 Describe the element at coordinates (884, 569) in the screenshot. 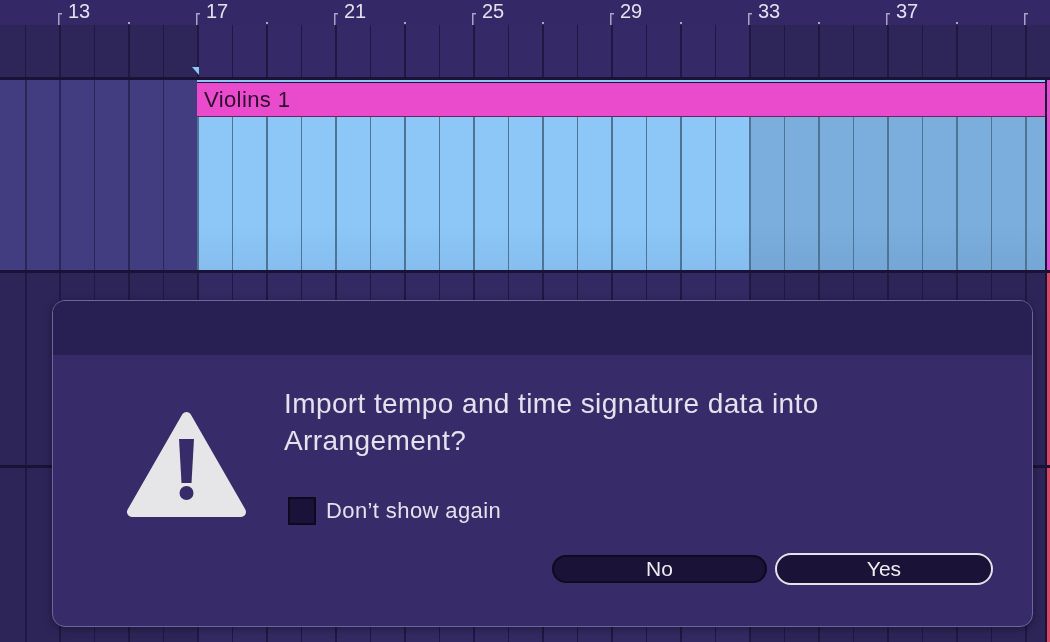

I see `dialog-button: Yes` at that location.